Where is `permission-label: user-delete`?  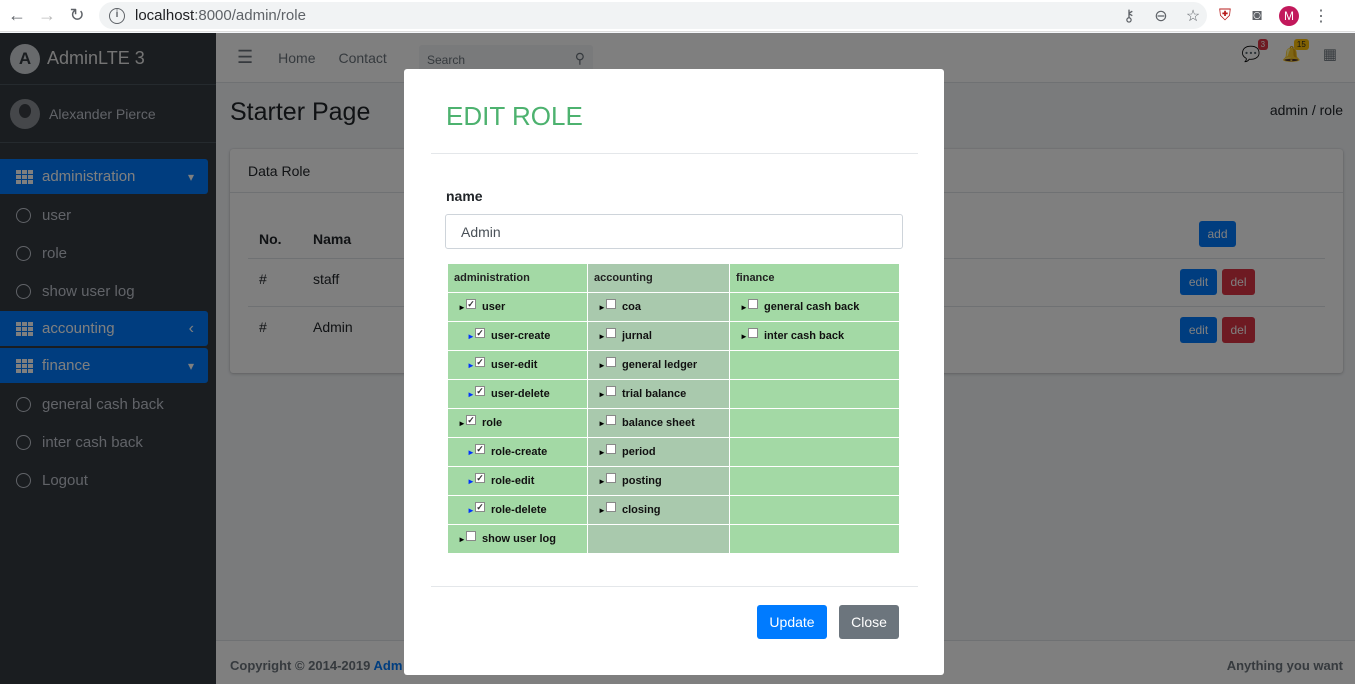 permission-label: user-delete is located at coordinates (520, 394).